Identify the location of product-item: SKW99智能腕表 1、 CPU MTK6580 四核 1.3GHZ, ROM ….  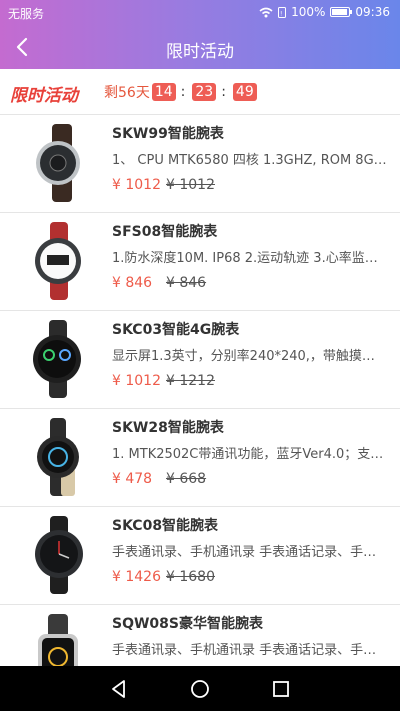
(200, 164).